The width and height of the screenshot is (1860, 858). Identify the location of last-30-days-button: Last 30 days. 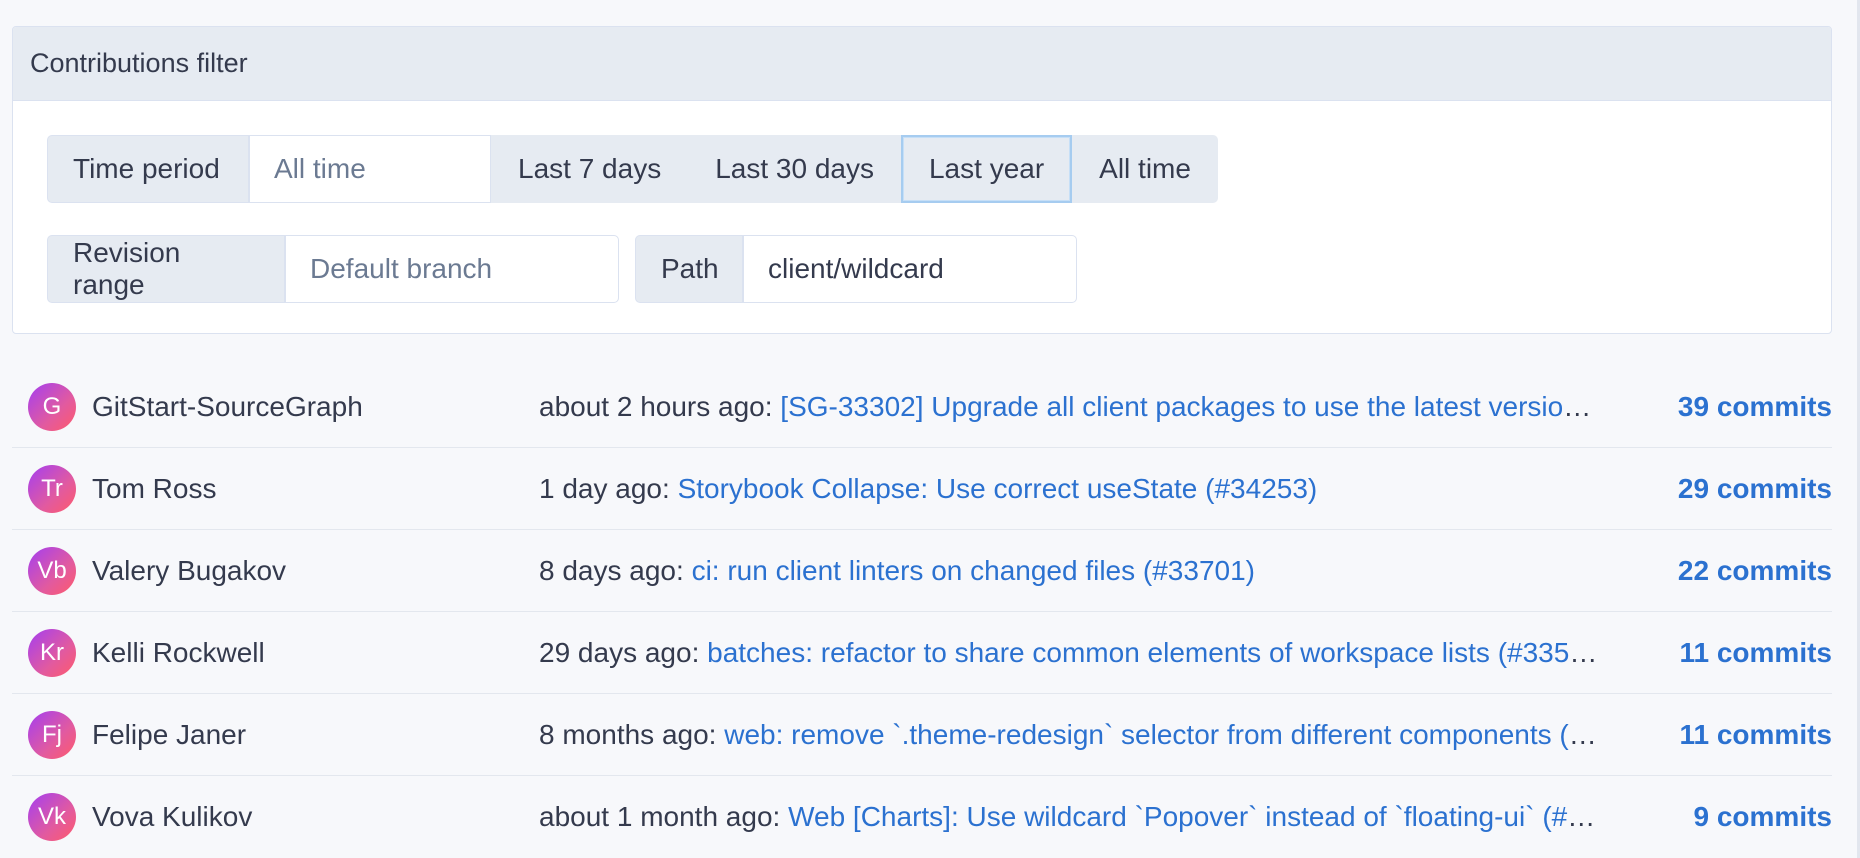
(794, 169).